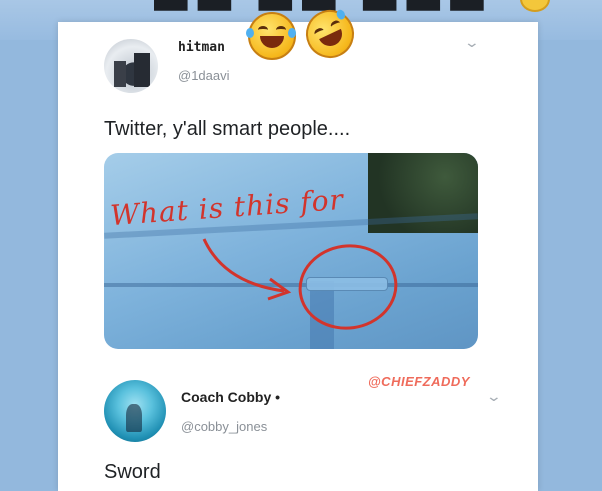  I want to click on annotation-circle, so click(348, 287).